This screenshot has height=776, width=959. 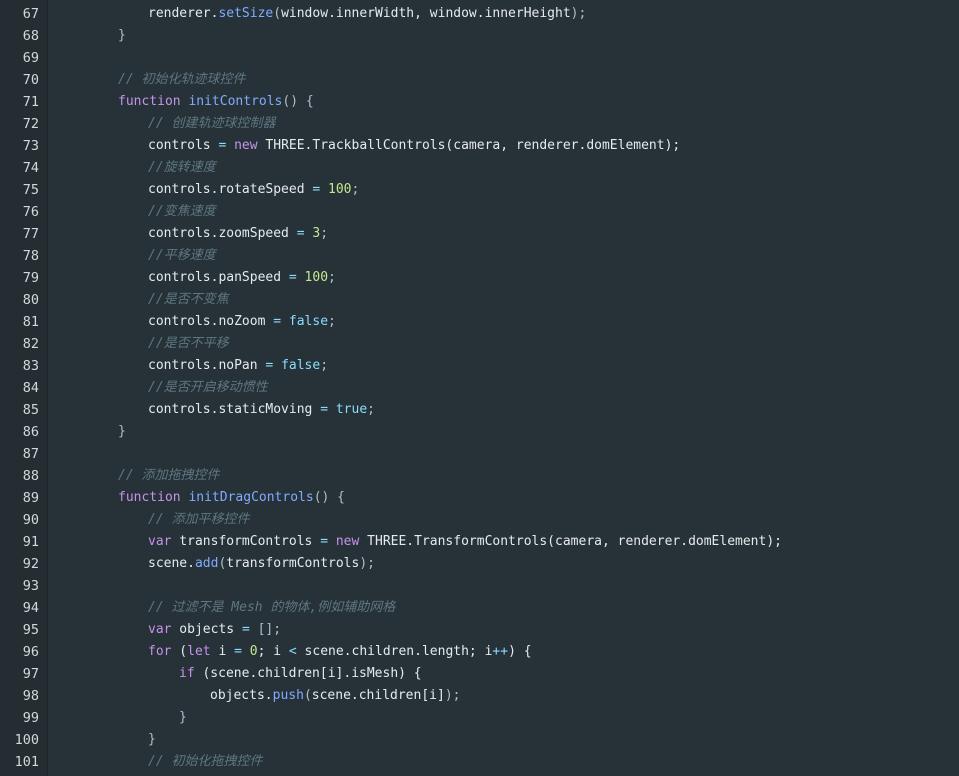 What do you see at coordinates (503, 762) in the screenshot?
I see `code-line: // 初始化拖拽控件` at bounding box center [503, 762].